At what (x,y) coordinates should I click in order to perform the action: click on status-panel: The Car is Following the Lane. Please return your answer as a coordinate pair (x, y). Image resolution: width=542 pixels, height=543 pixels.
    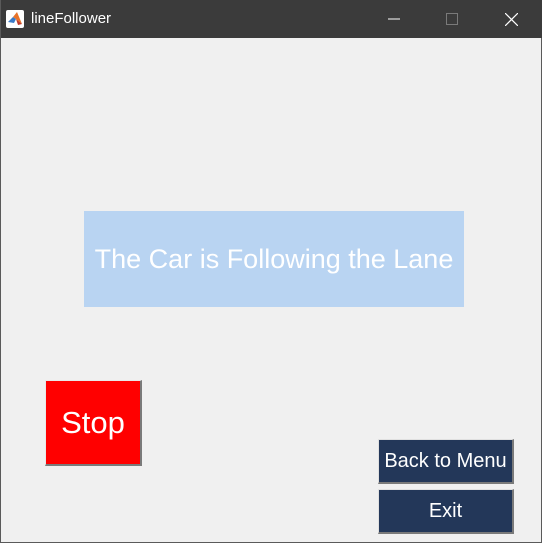
    Looking at the image, I should click on (274, 259).